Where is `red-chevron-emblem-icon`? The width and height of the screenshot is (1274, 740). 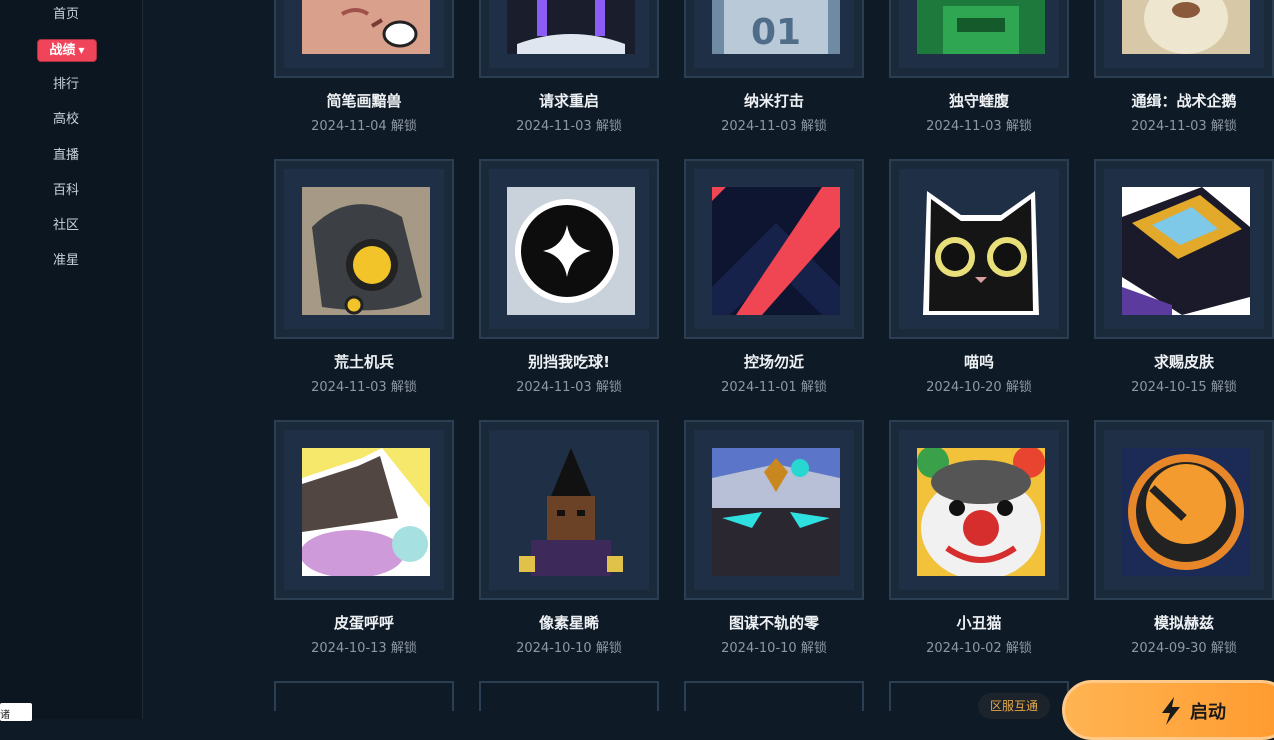 red-chevron-emblem-icon is located at coordinates (776, 251).